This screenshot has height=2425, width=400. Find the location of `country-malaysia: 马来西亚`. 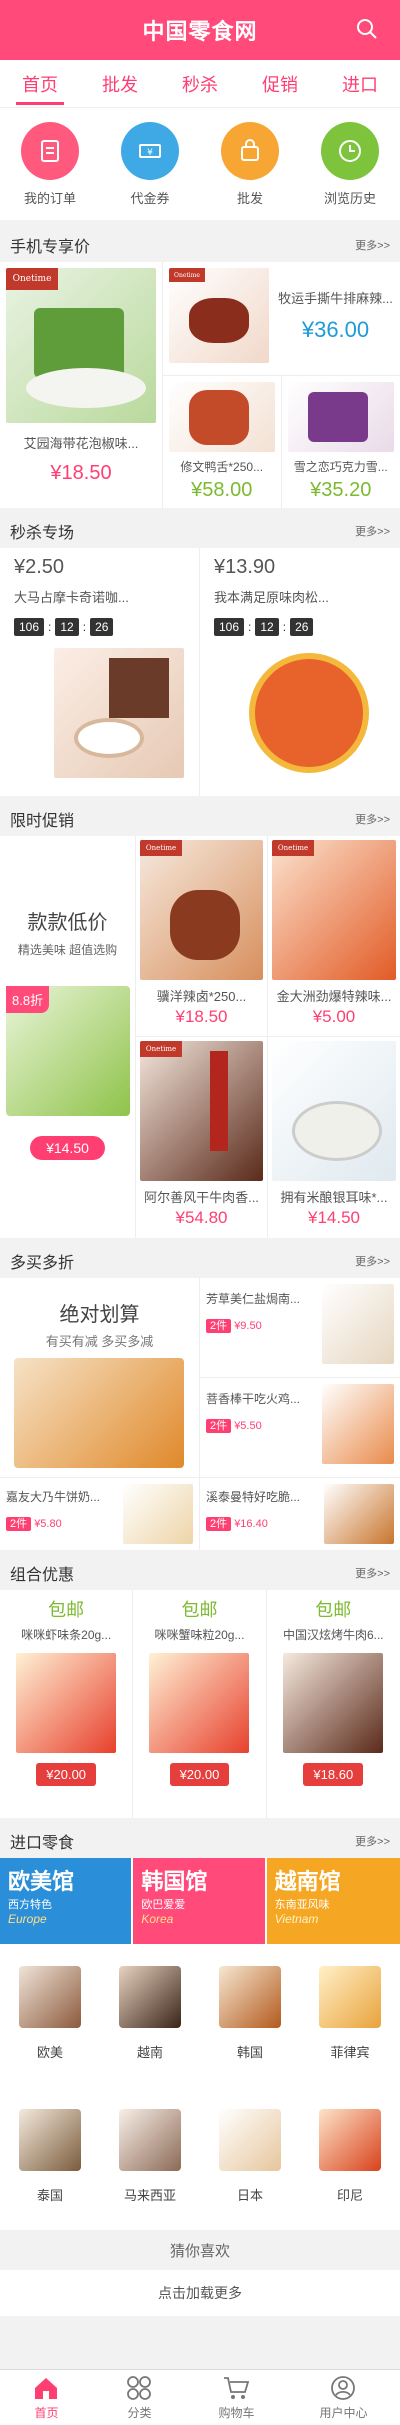

country-malaysia: 马来西亚 is located at coordinates (150, 2158).